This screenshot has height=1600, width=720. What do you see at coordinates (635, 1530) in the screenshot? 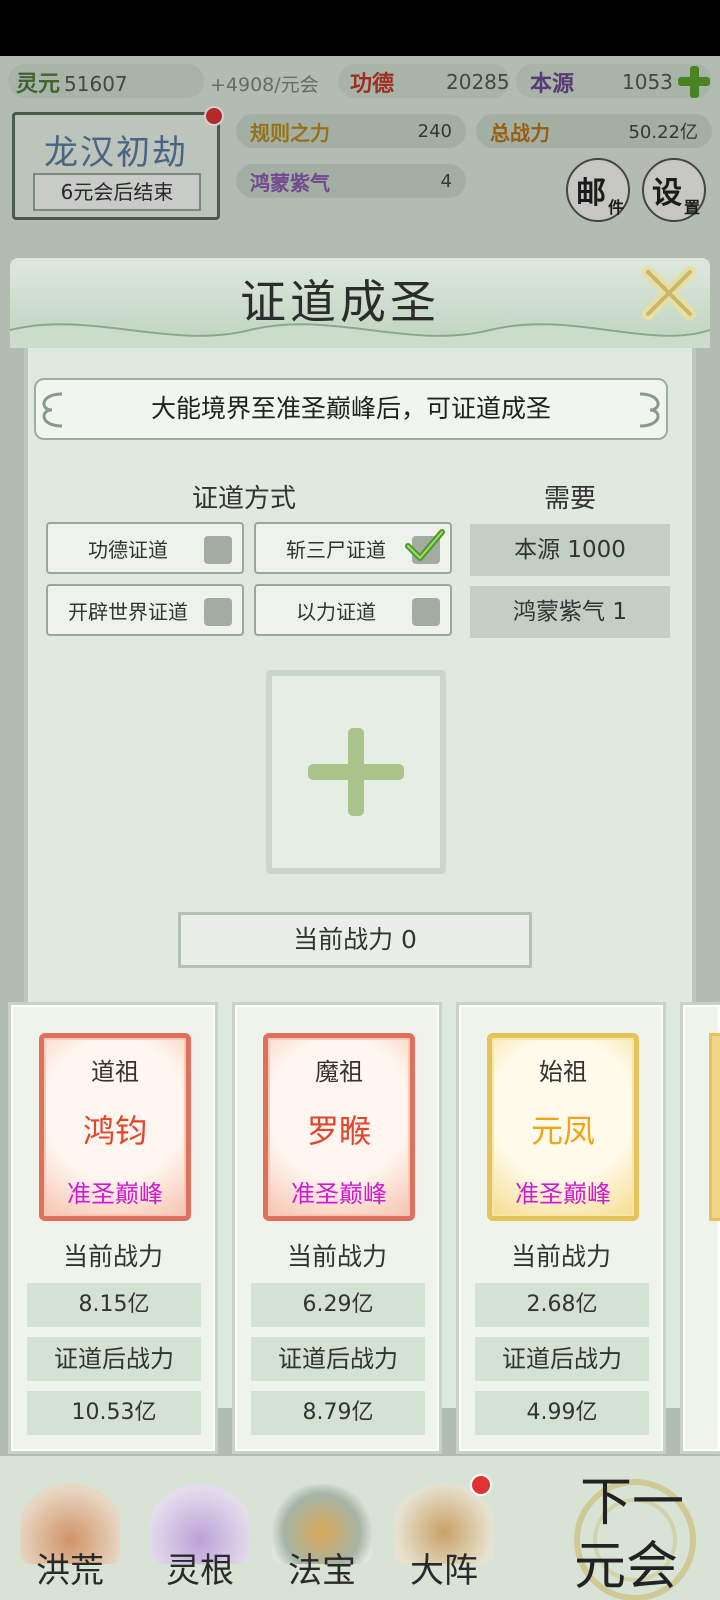
I see `next-era-button: 下一 元会` at bounding box center [635, 1530].